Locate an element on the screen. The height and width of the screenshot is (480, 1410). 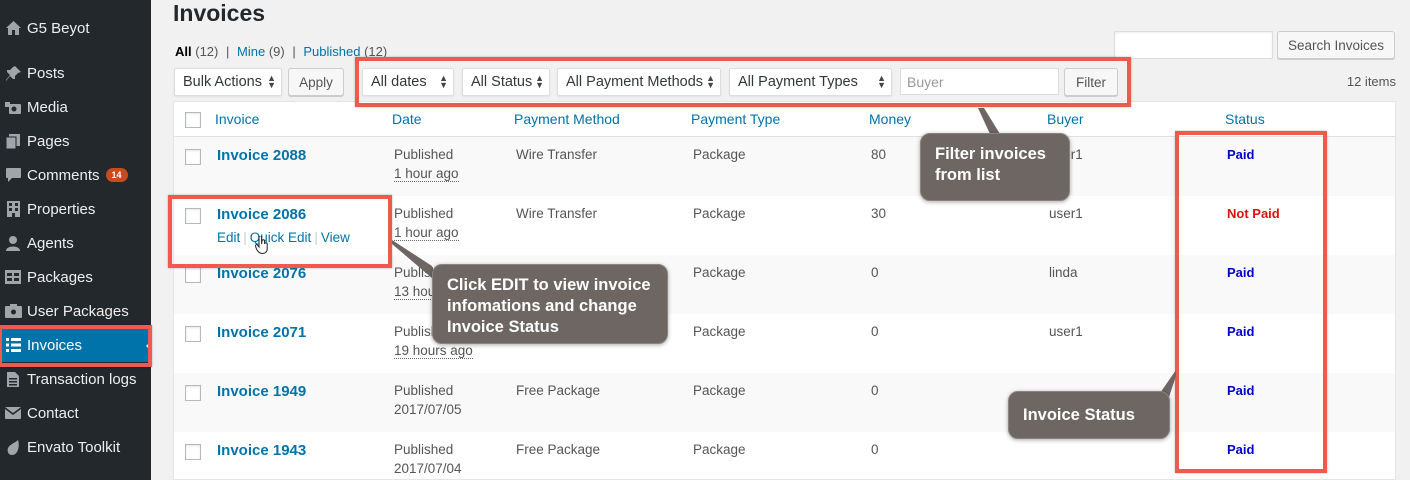
status-callout: Invoice Status is located at coordinates (1089, 415).